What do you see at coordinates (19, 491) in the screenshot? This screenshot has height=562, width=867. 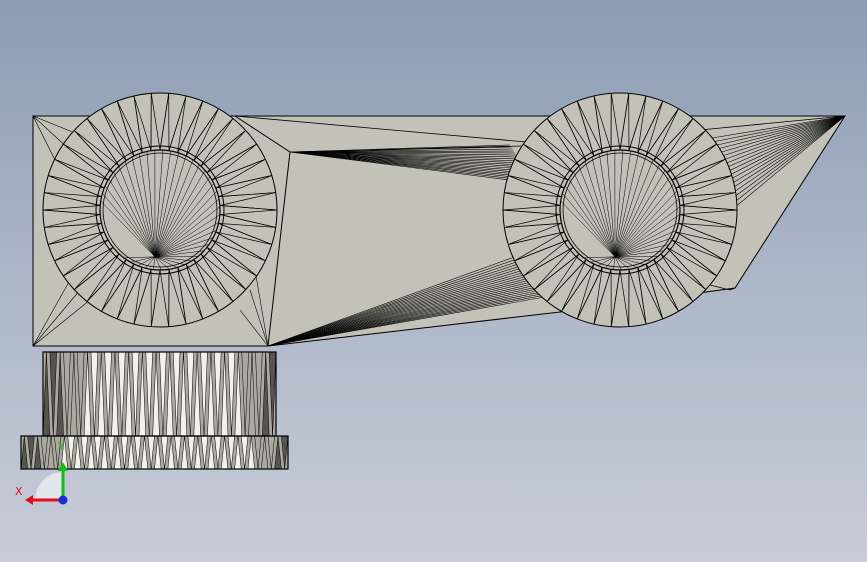 I see `x-axis-label: X` at bounding box center [19, 491].